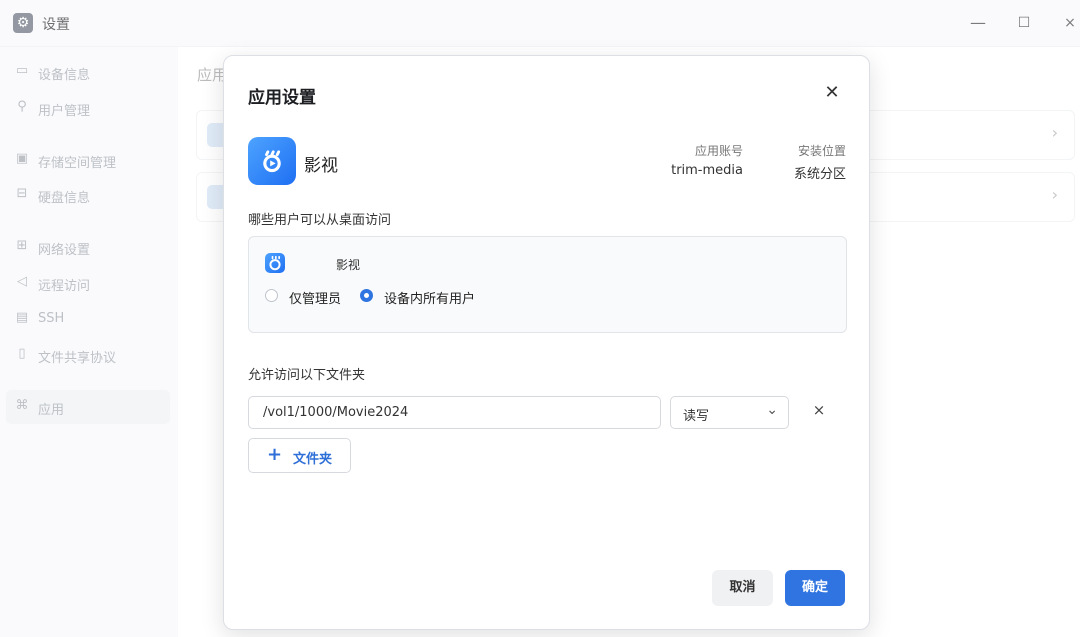  I want to click on permission-select: 读写 ⌄, so click(729, 412).